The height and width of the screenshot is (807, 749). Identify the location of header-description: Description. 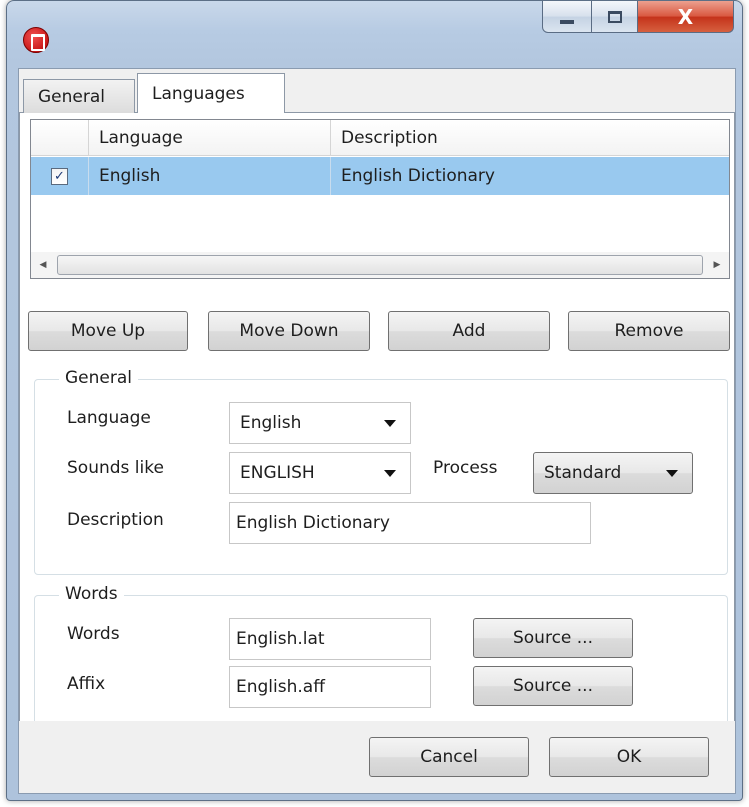
(530, 138).